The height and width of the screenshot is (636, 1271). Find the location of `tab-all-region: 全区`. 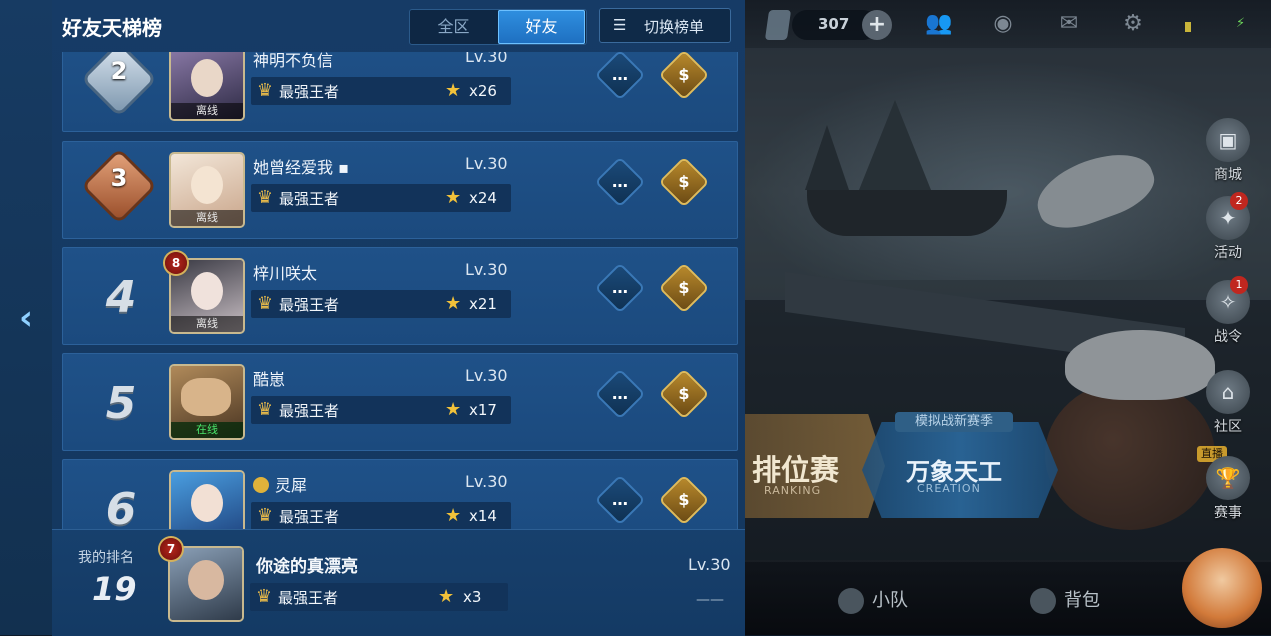

tab-all-region: 全区 is located at coordinates (453, 27).